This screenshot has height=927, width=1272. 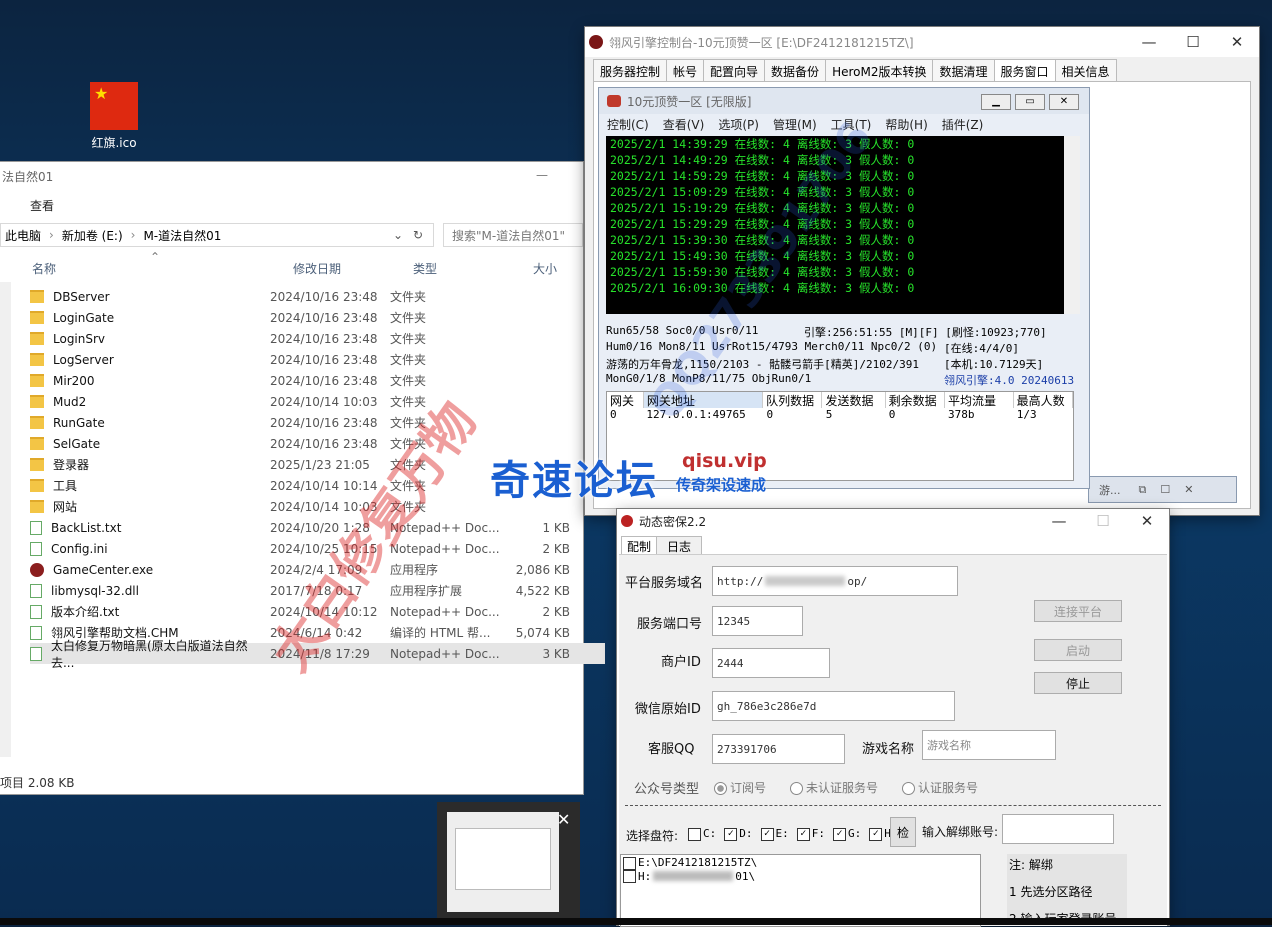 I want to click on minimized-window-bar: 游... ⧉ ☐ ✕, so click(x=1162, y=489).